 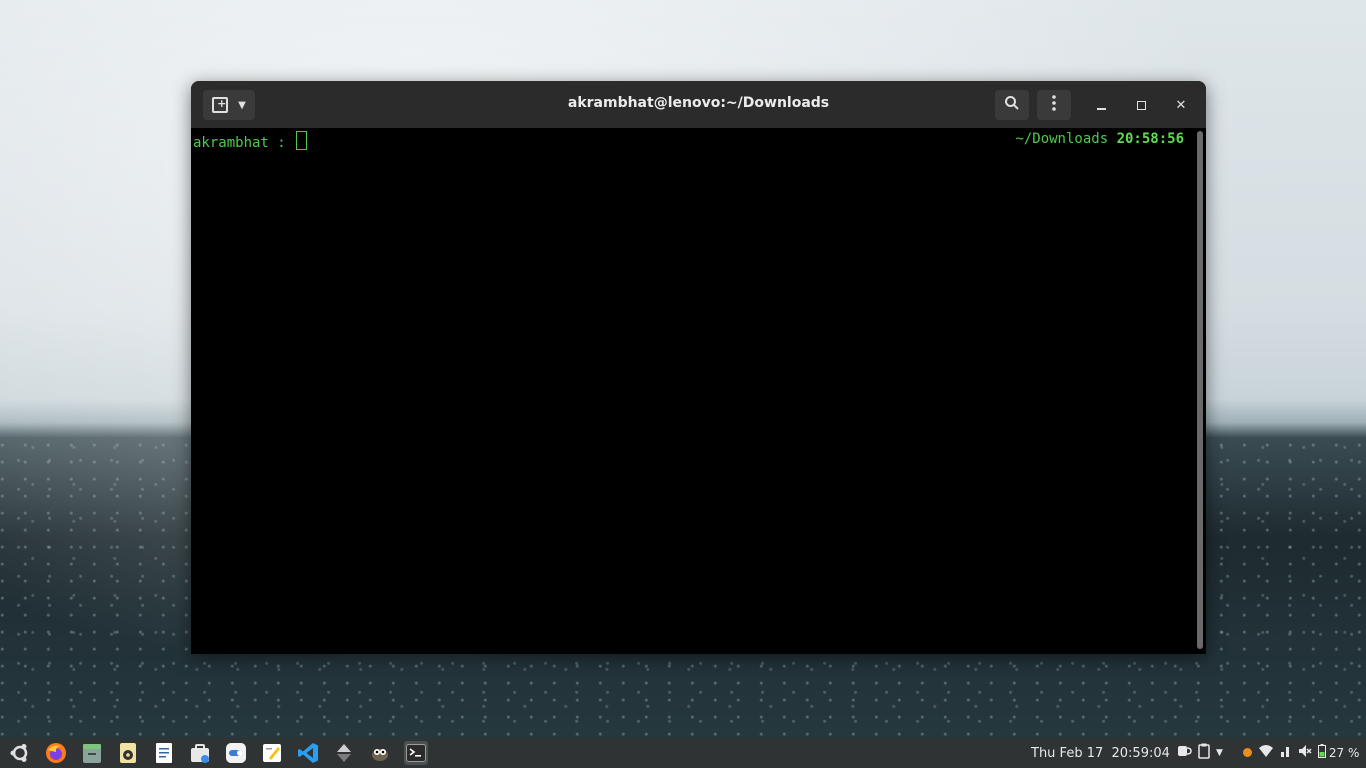 What do you see at coordinates (1266, 752) in the screenshot?
I see `wifi-icon` at bounding box center [1266, 752].